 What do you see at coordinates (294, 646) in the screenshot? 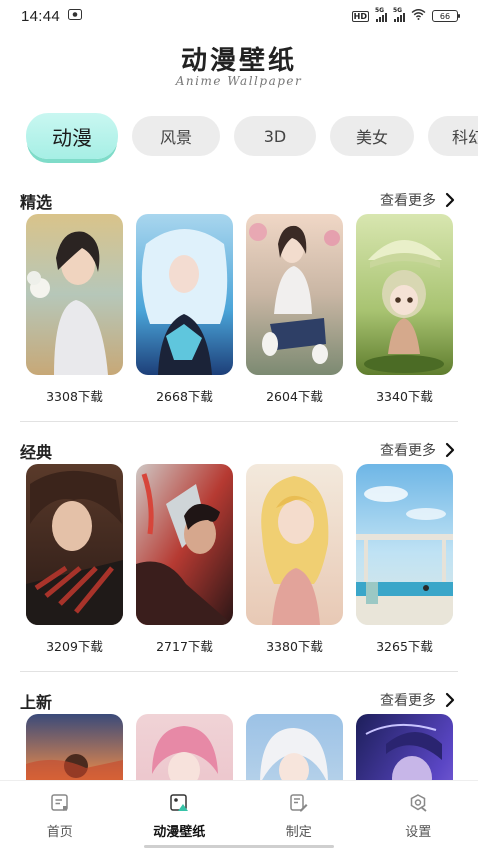
I see `download-count: 3380下载` at bounding box center [294, 646].